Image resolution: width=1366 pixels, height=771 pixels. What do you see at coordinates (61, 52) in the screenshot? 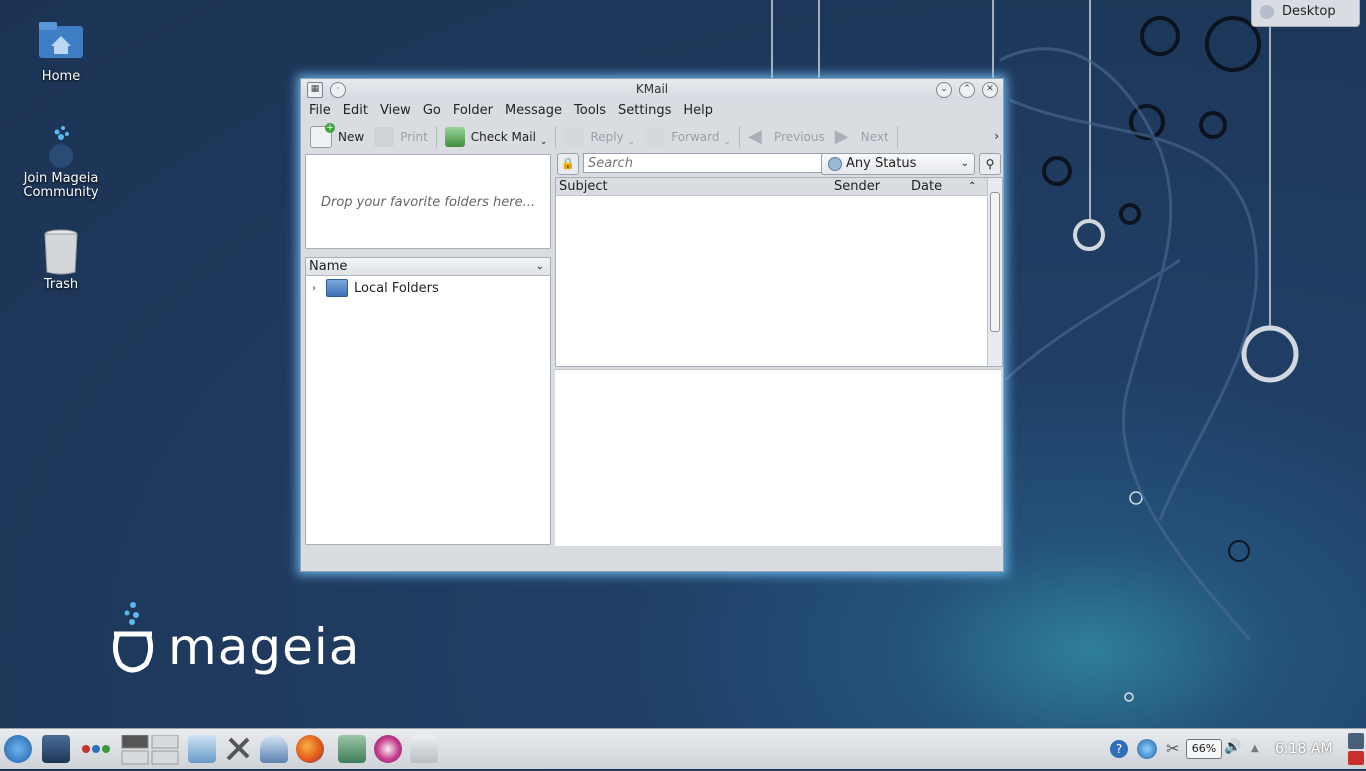
I see `desktop-icon-home: Home` at bounding box center [61, 52].